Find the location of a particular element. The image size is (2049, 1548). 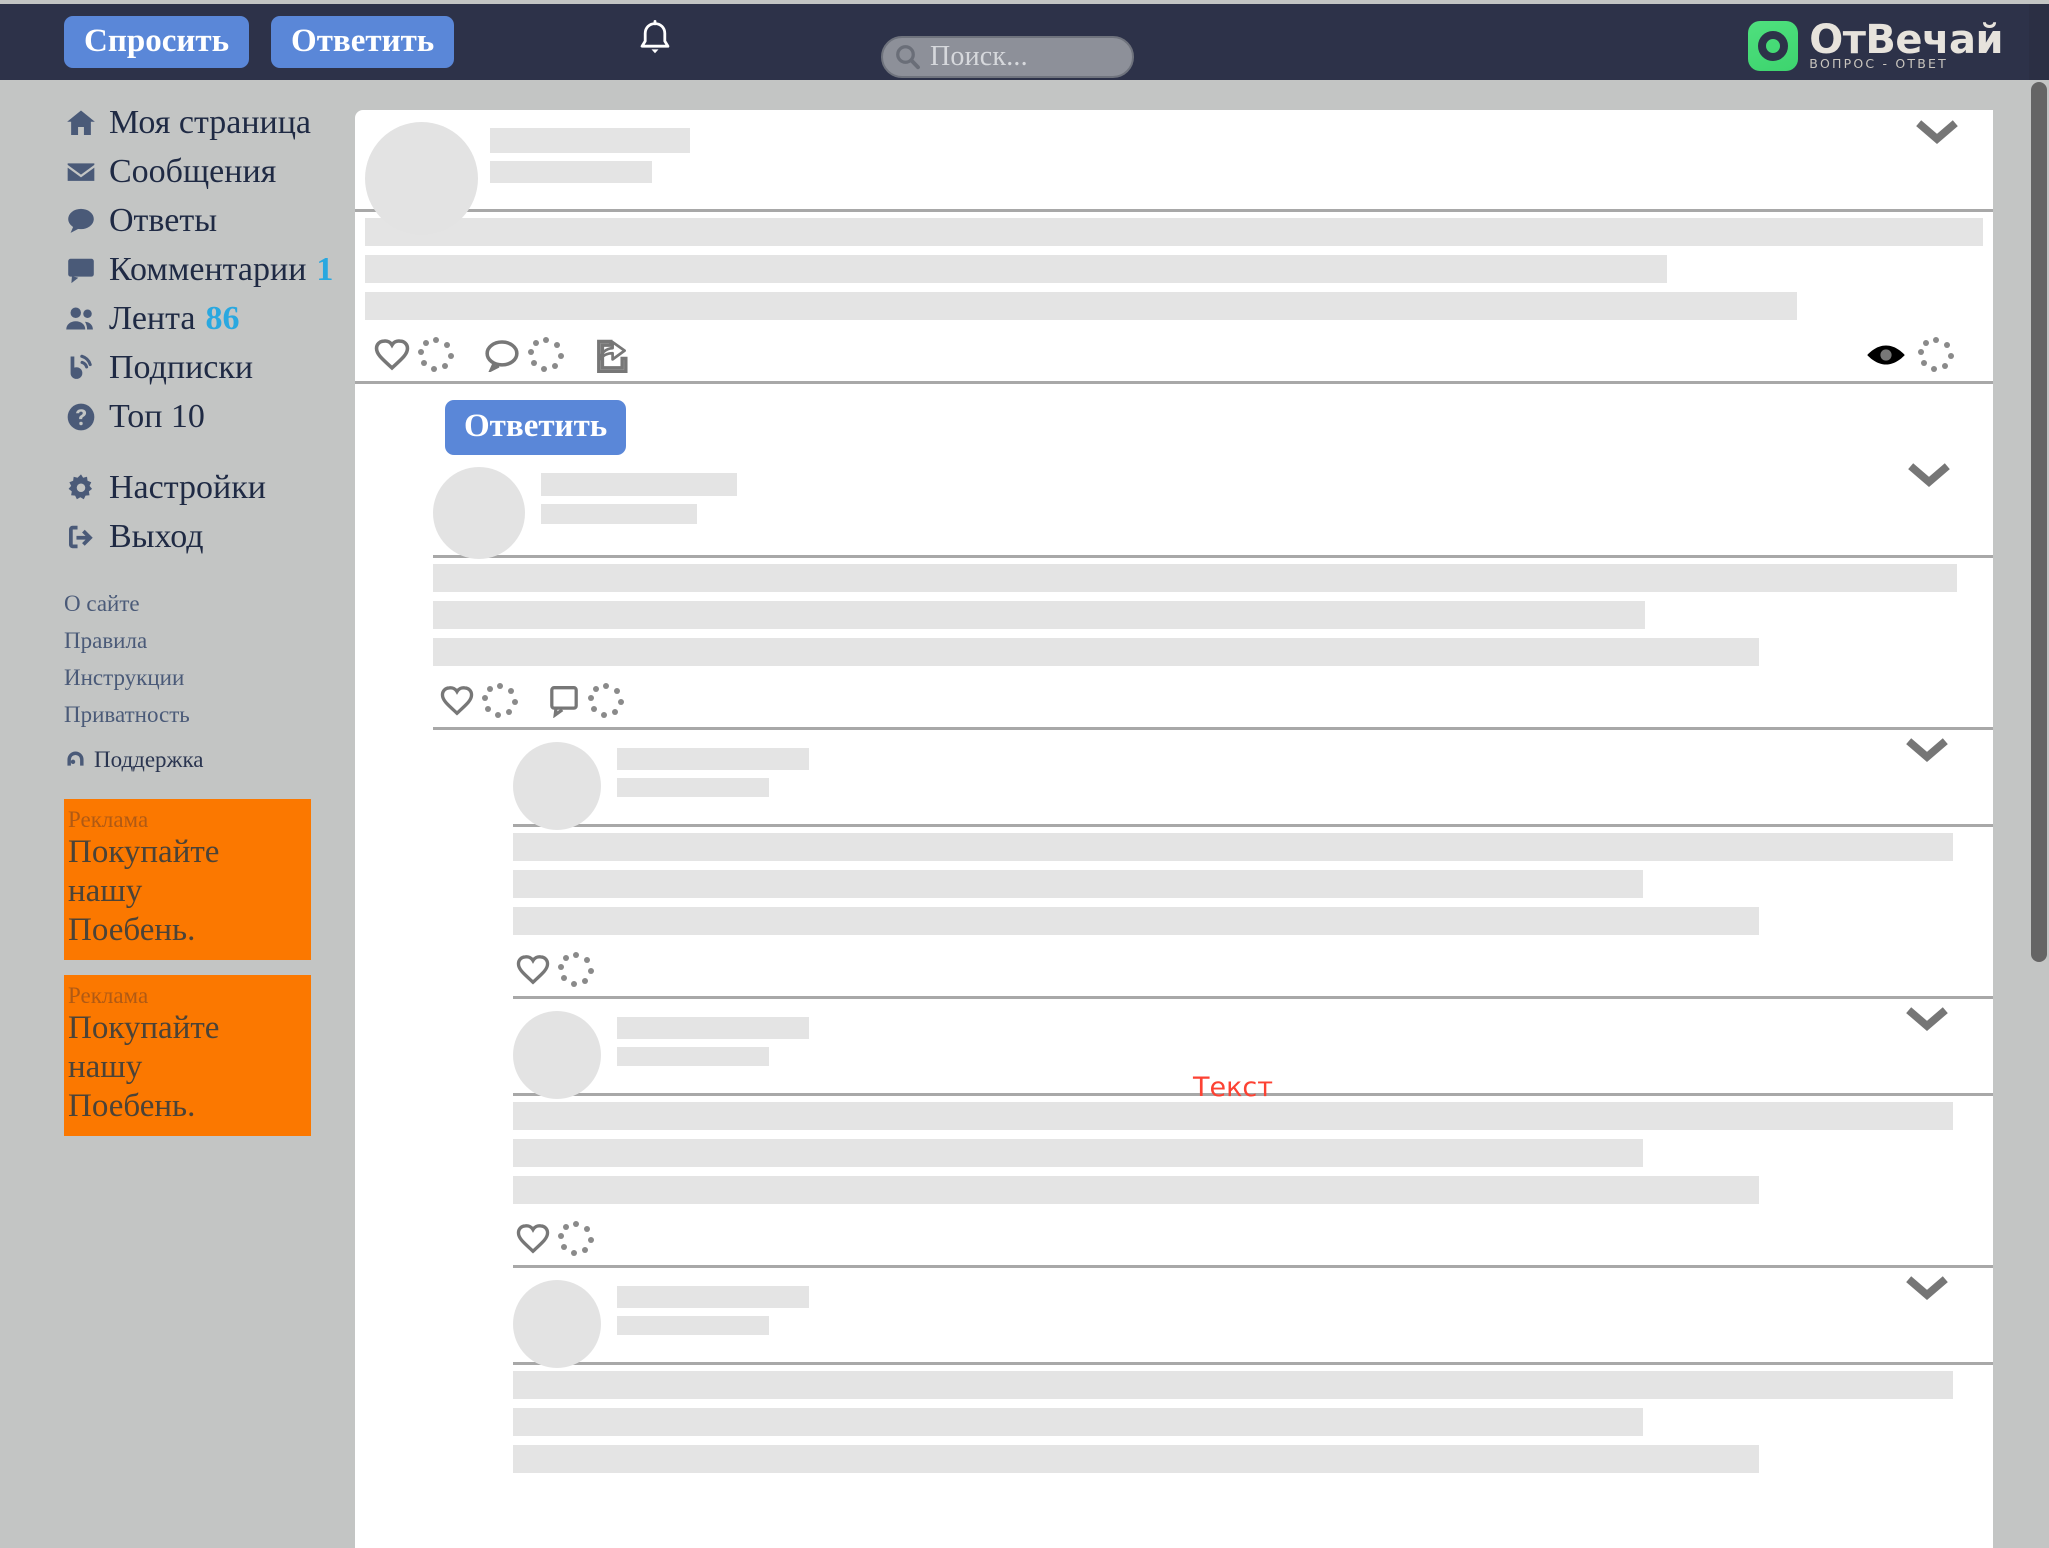

comments-badge: 1 is located at coordinates (325, 269).